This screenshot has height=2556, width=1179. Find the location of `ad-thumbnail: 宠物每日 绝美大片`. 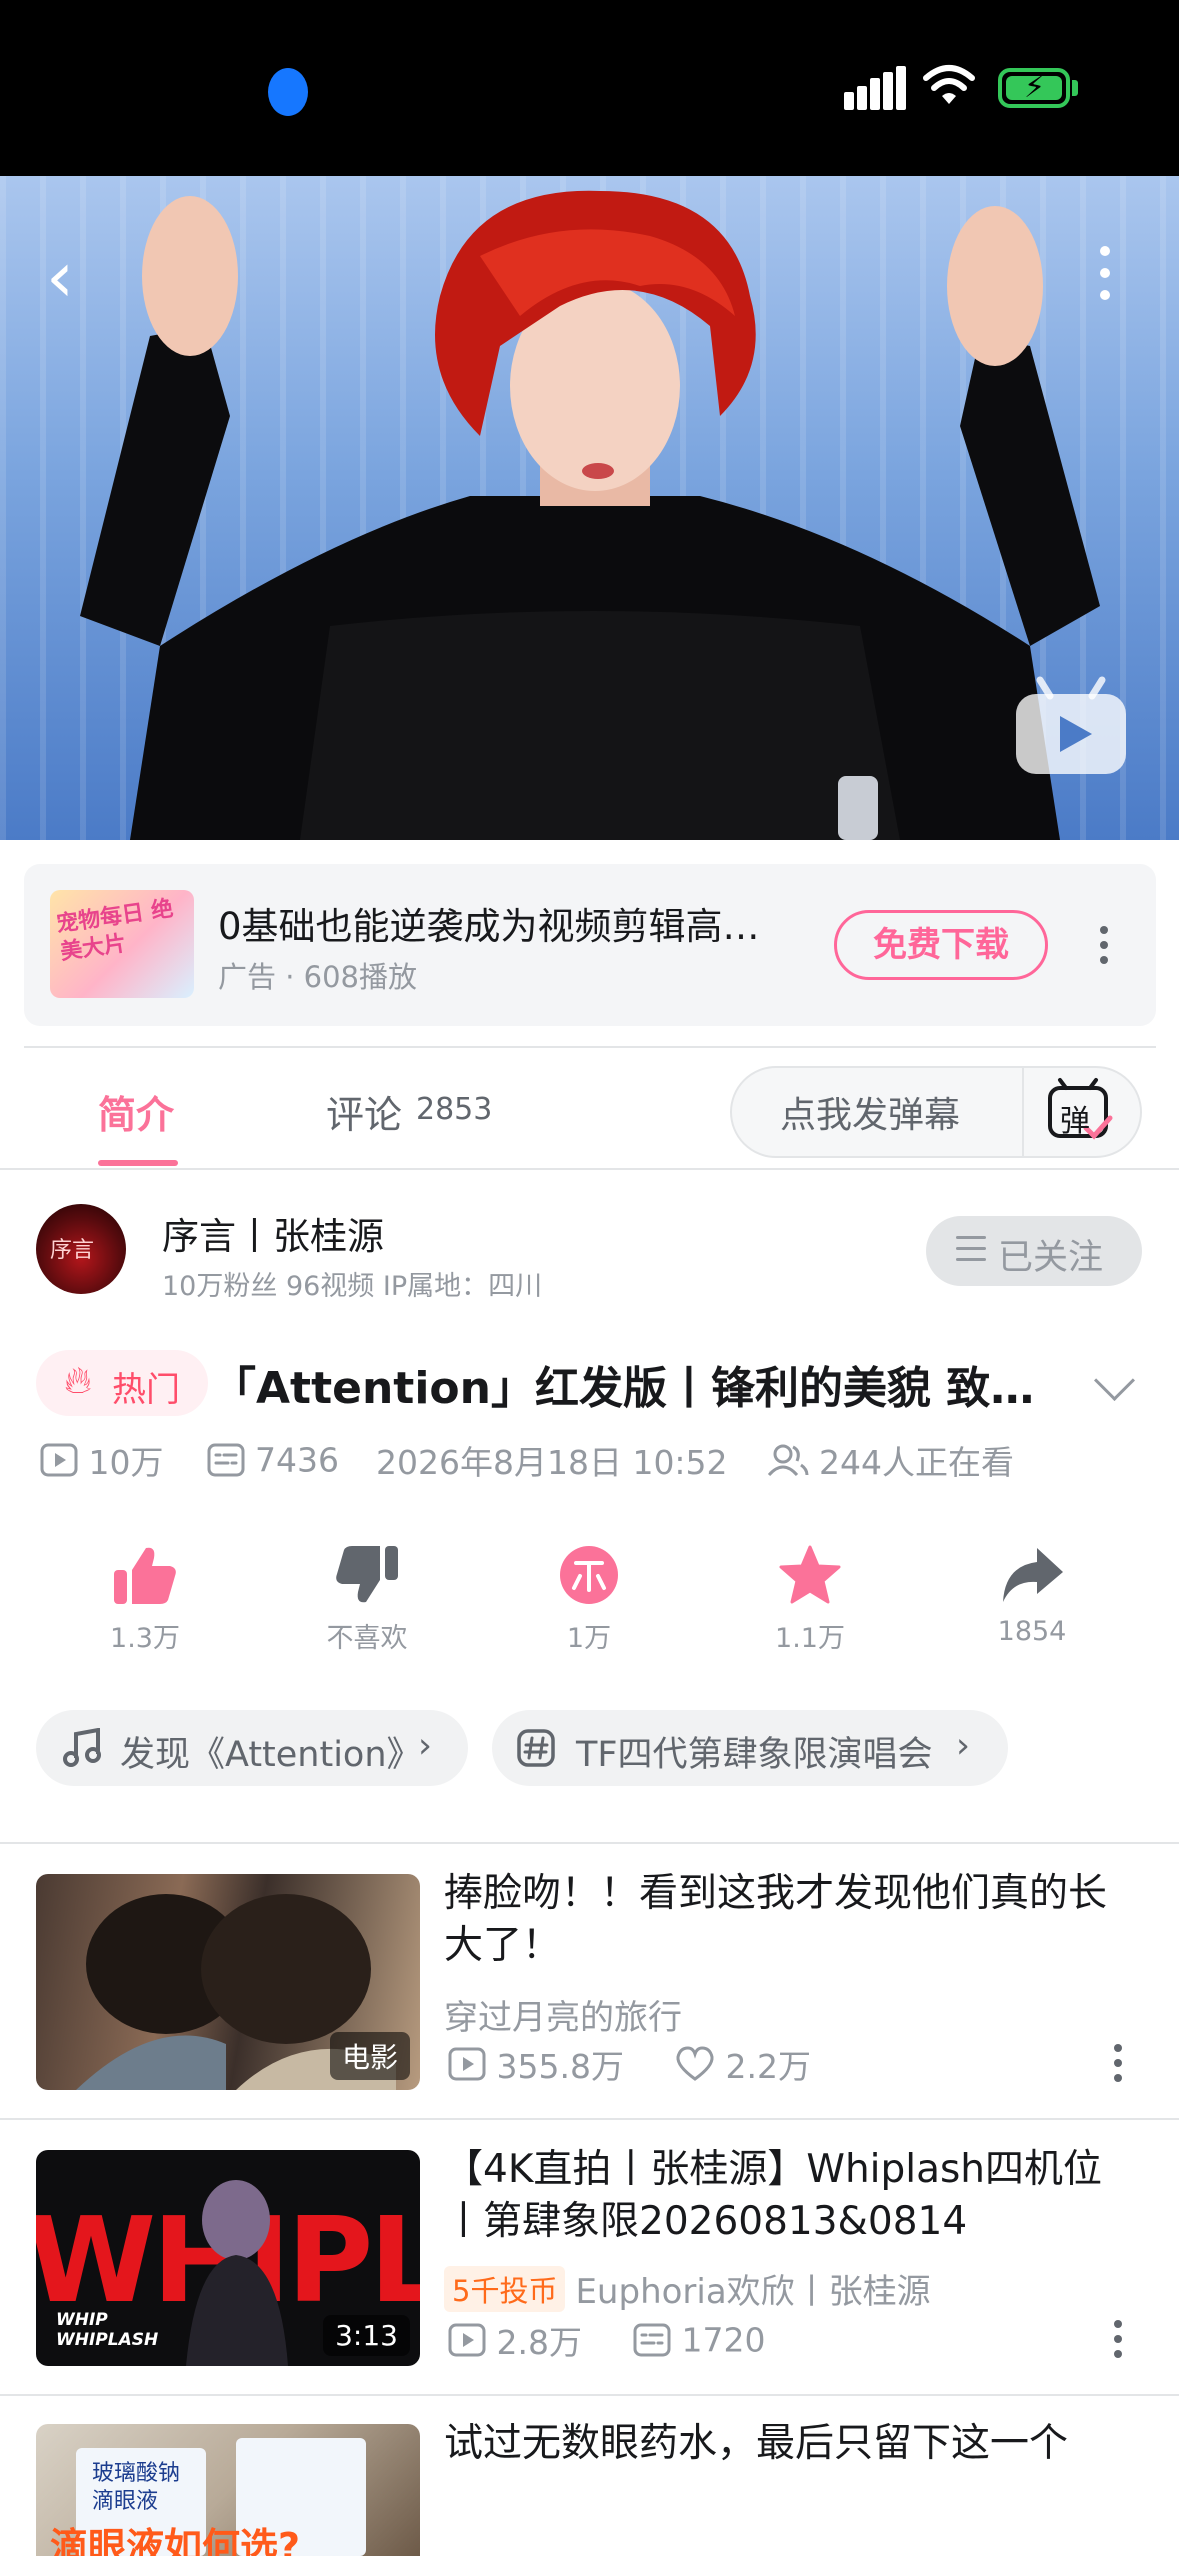

ad-thumbnail: 宠物每日 绝美大片 is located at coordinates (122, 944).